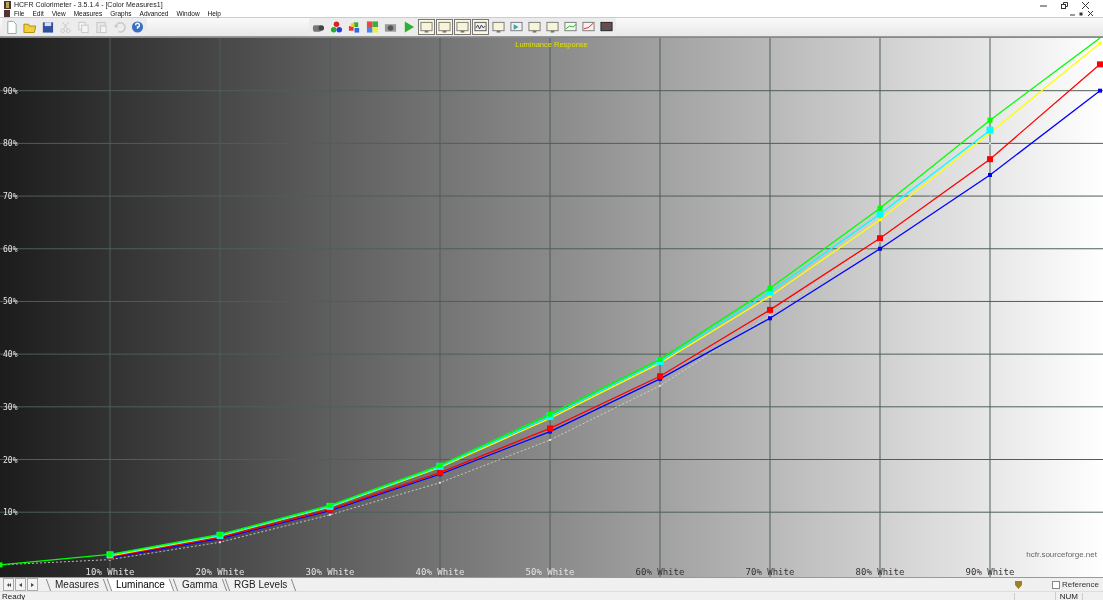 Image resolution: width=1103 pixels, height=600 pixels. Describe the element at coordinates (1068, 596) in the screenshot. I see `num-lock-indicator: NUM` at that location.